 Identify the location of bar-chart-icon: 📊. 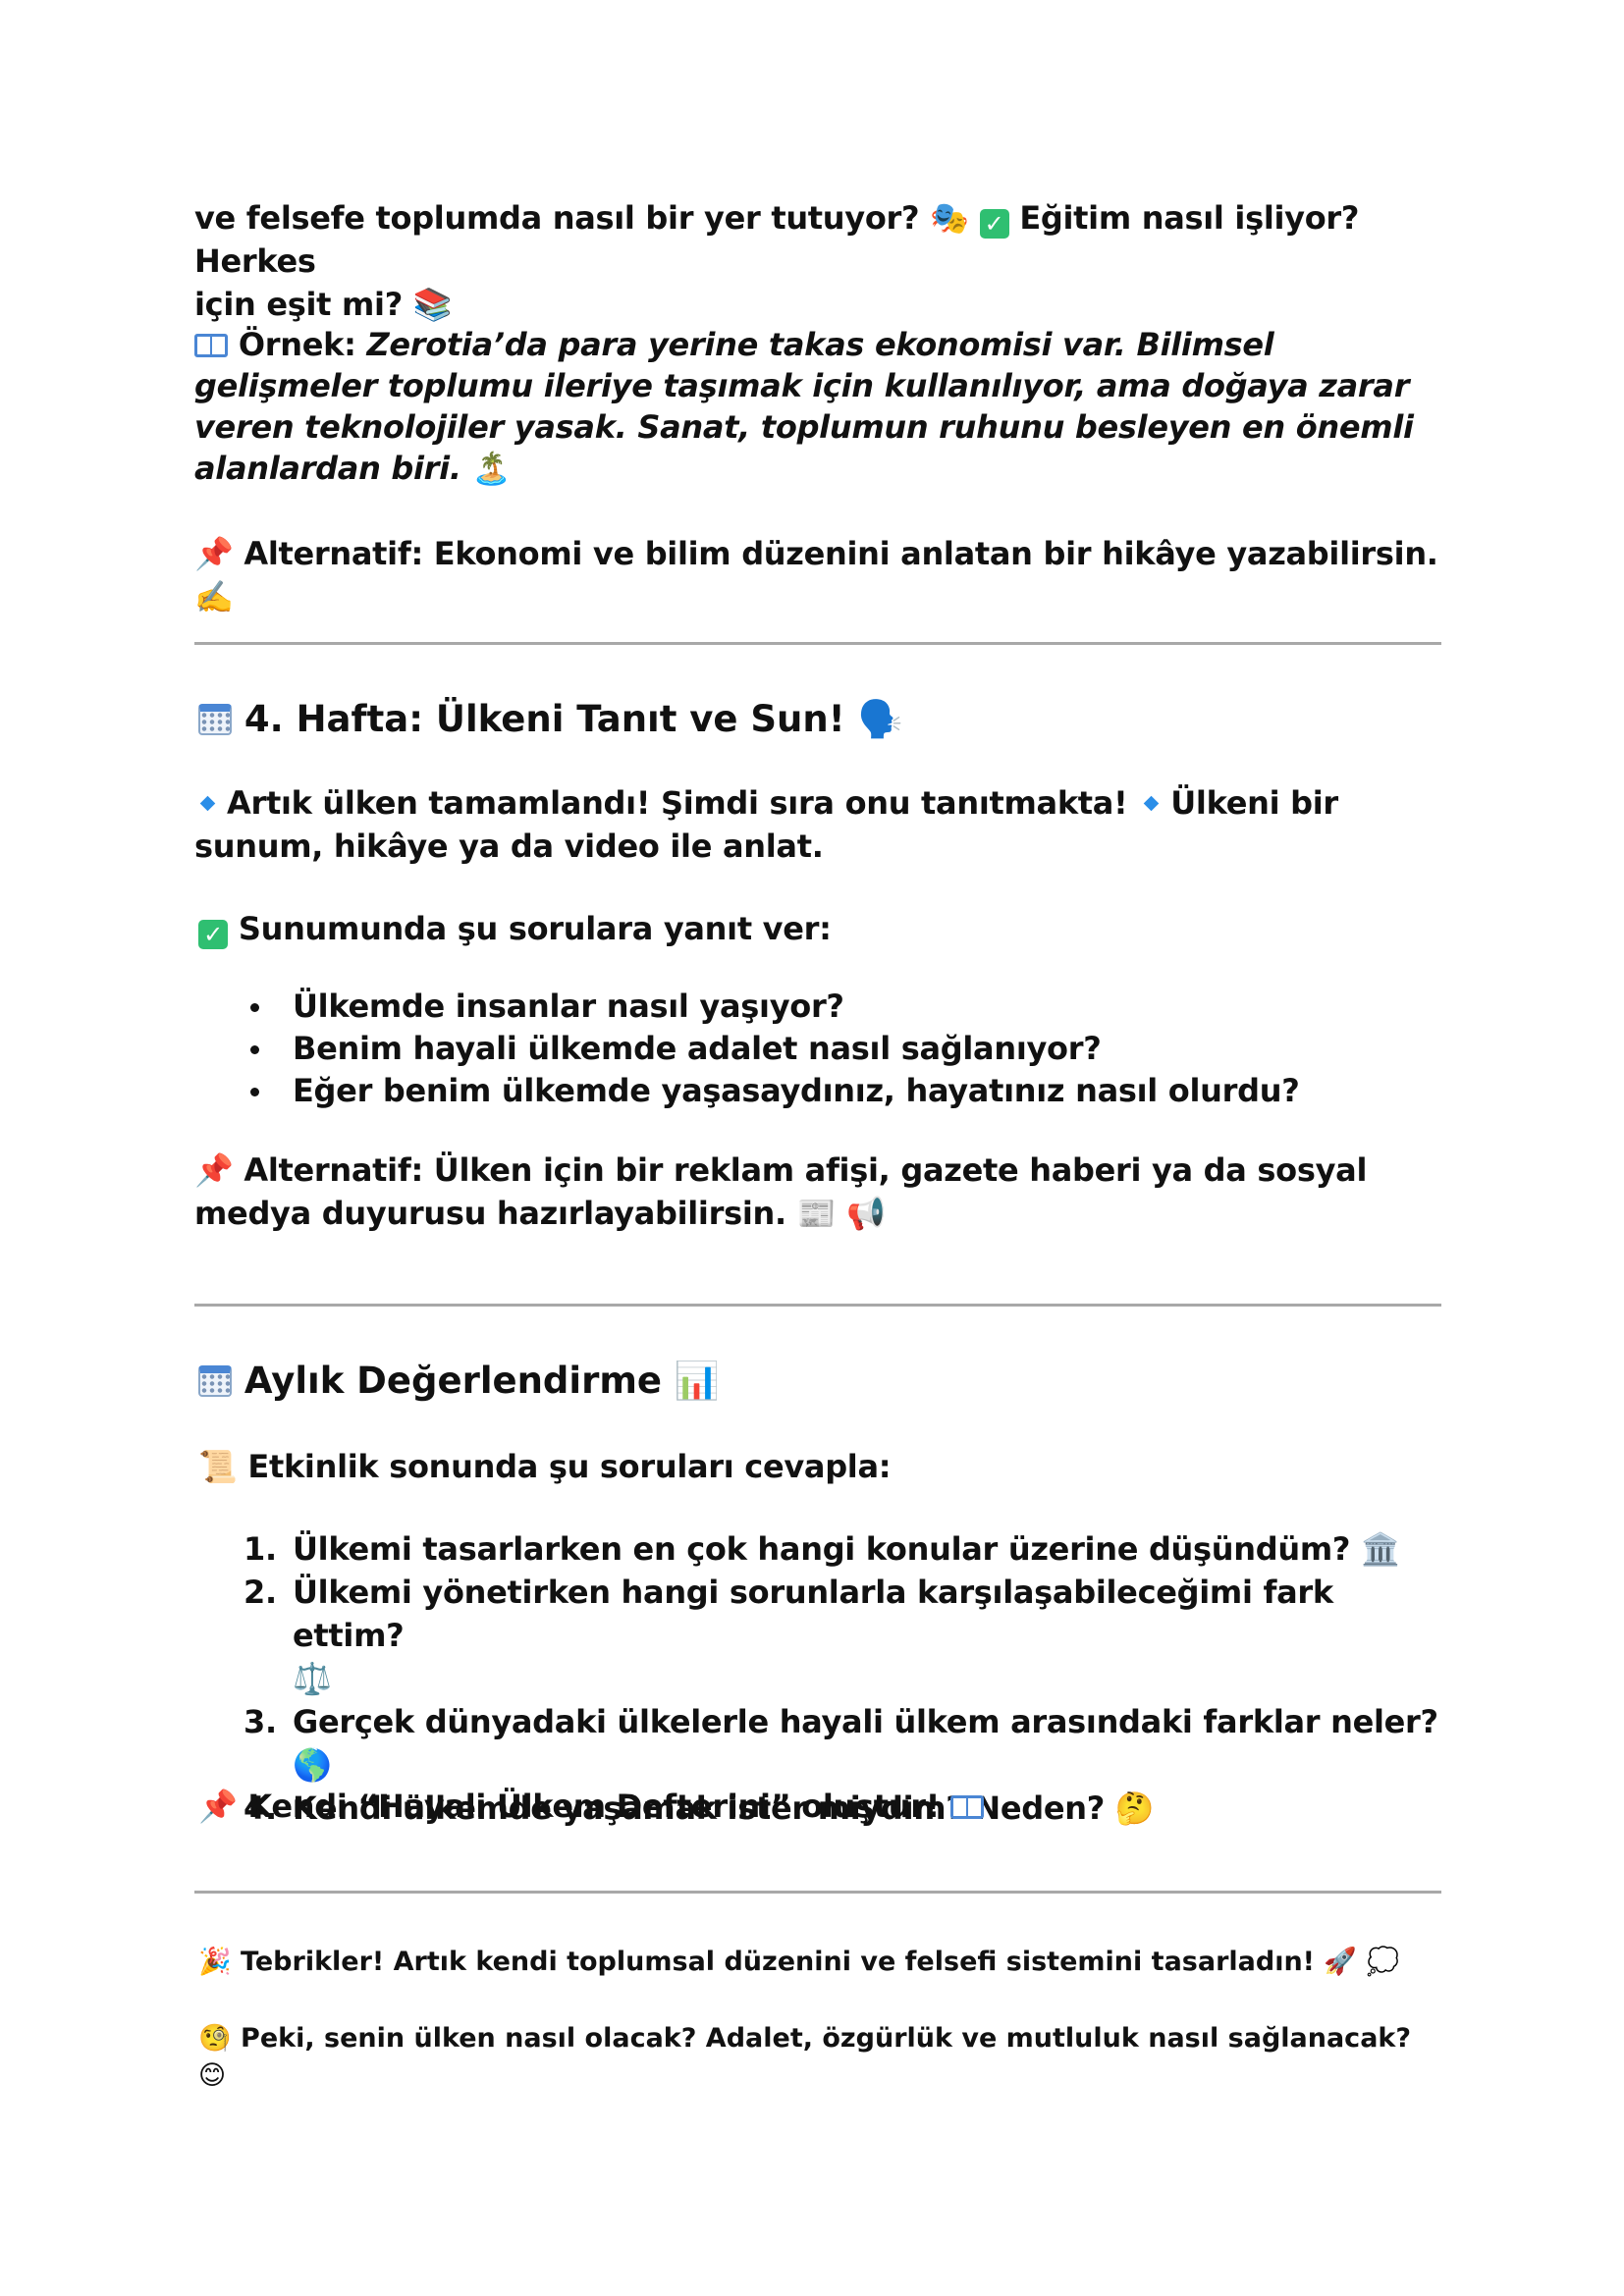
(697, 1381).